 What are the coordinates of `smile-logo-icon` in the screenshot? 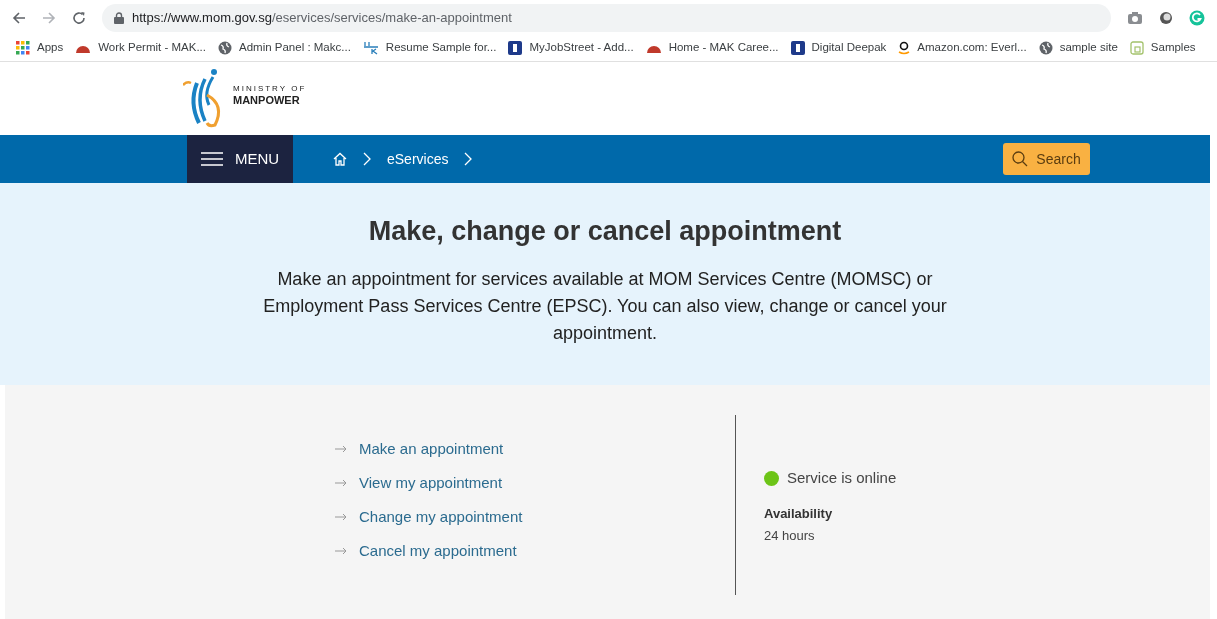 It's located at (904, 48).